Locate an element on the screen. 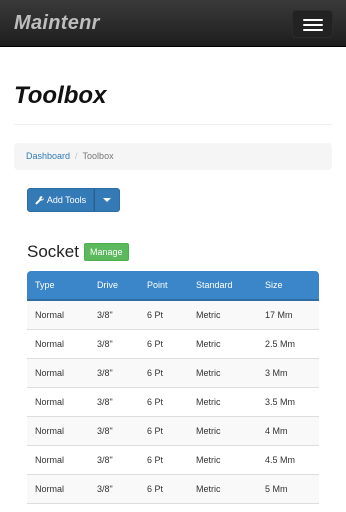 The width and height of the screenshot is (346, 512). cell-size: 3 Mm is located at coordinates (288, 373).